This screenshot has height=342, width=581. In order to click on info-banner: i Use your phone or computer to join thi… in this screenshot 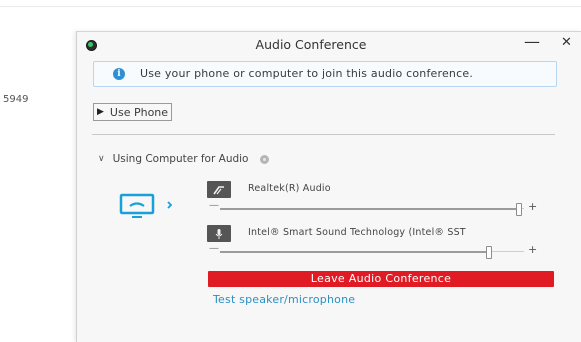, I will do `click(325, 74)`.